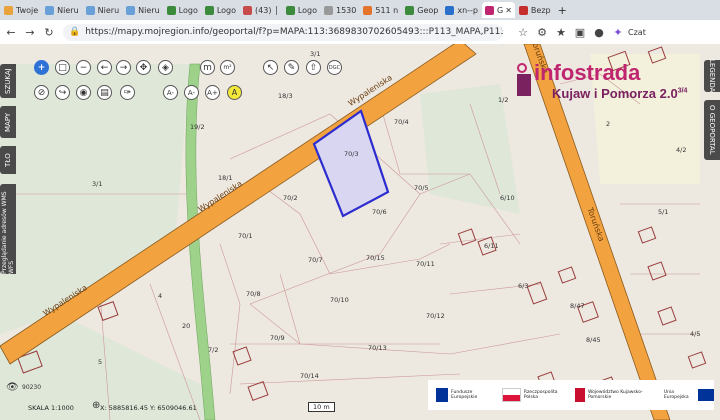  Describe the element at coordinates (270, 67) in the screenshot. I see `select-button: ↖` at that location.